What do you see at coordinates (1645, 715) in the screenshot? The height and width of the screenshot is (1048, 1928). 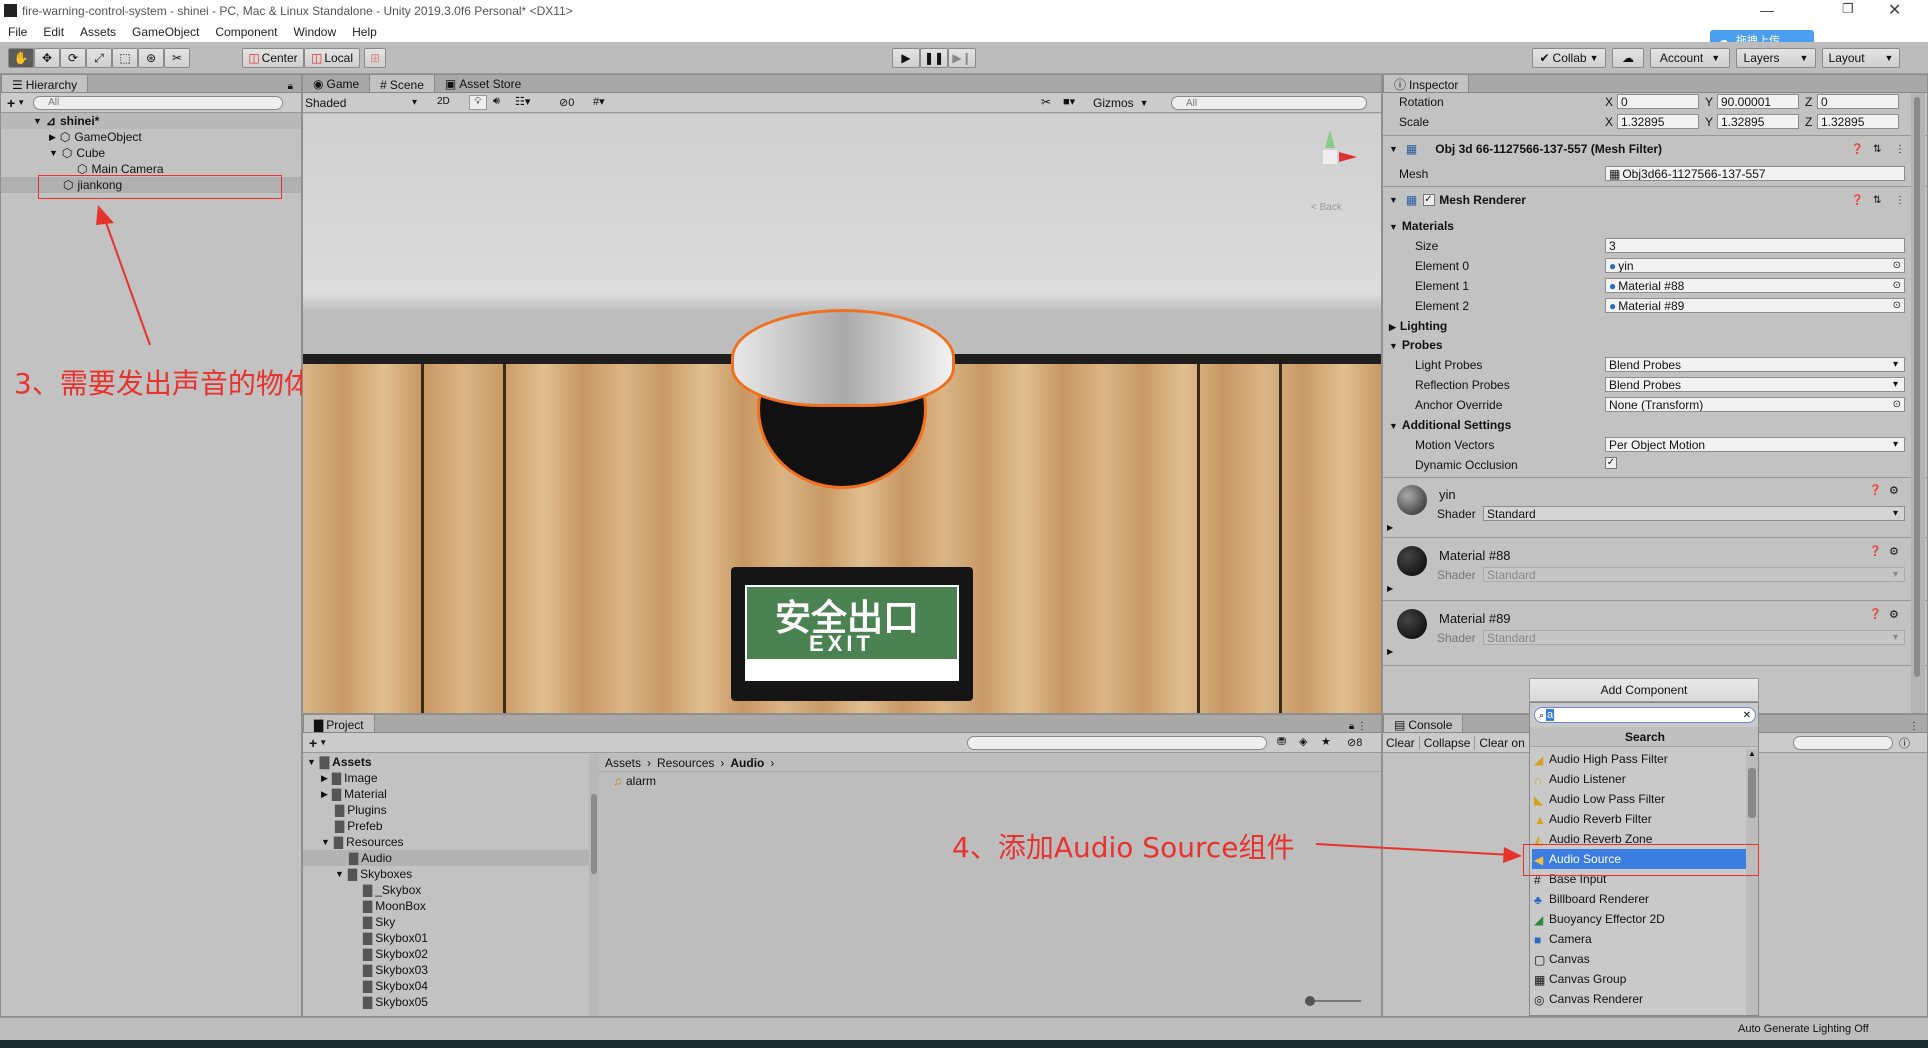 I see `component-search-input: ⌕ a ✕` at bounding box center [1645, 715].